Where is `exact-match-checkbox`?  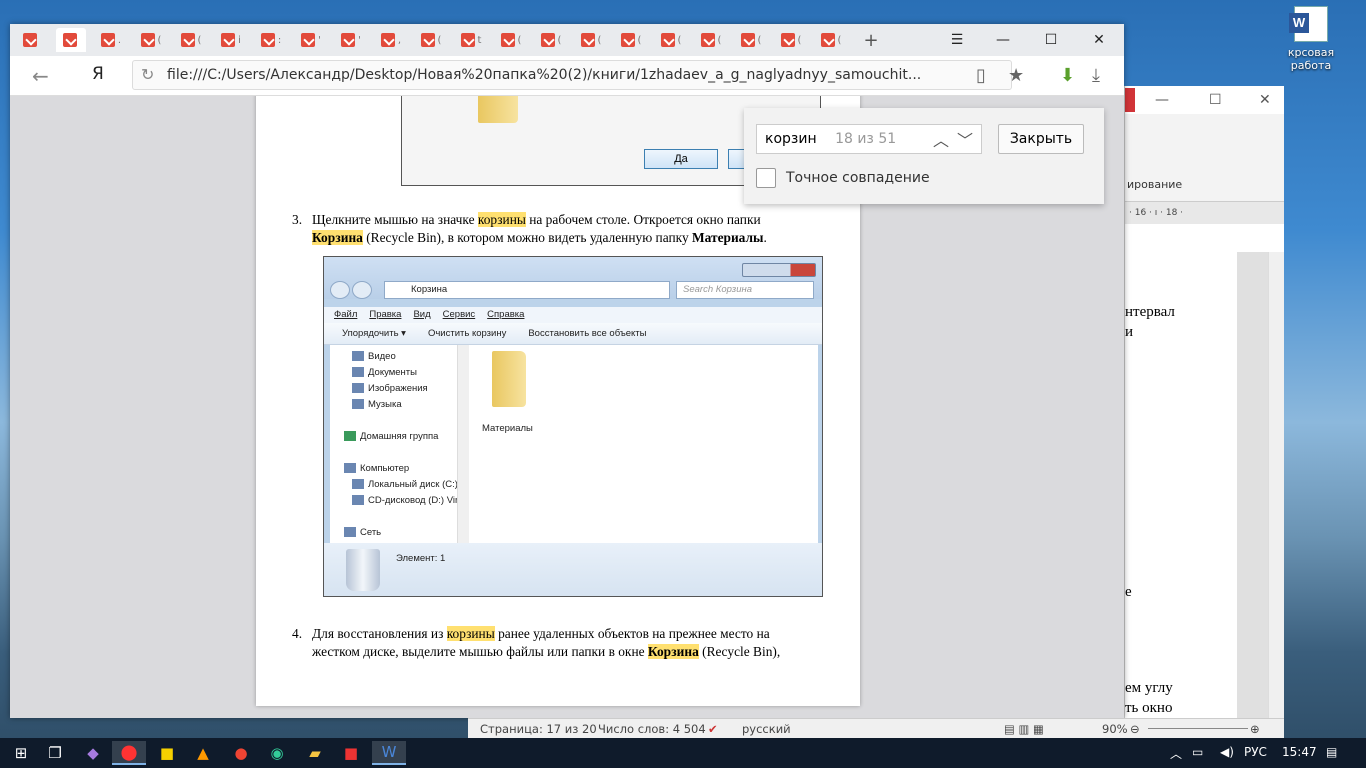 exact-match-checkbox is located at coordinates (766, 178).